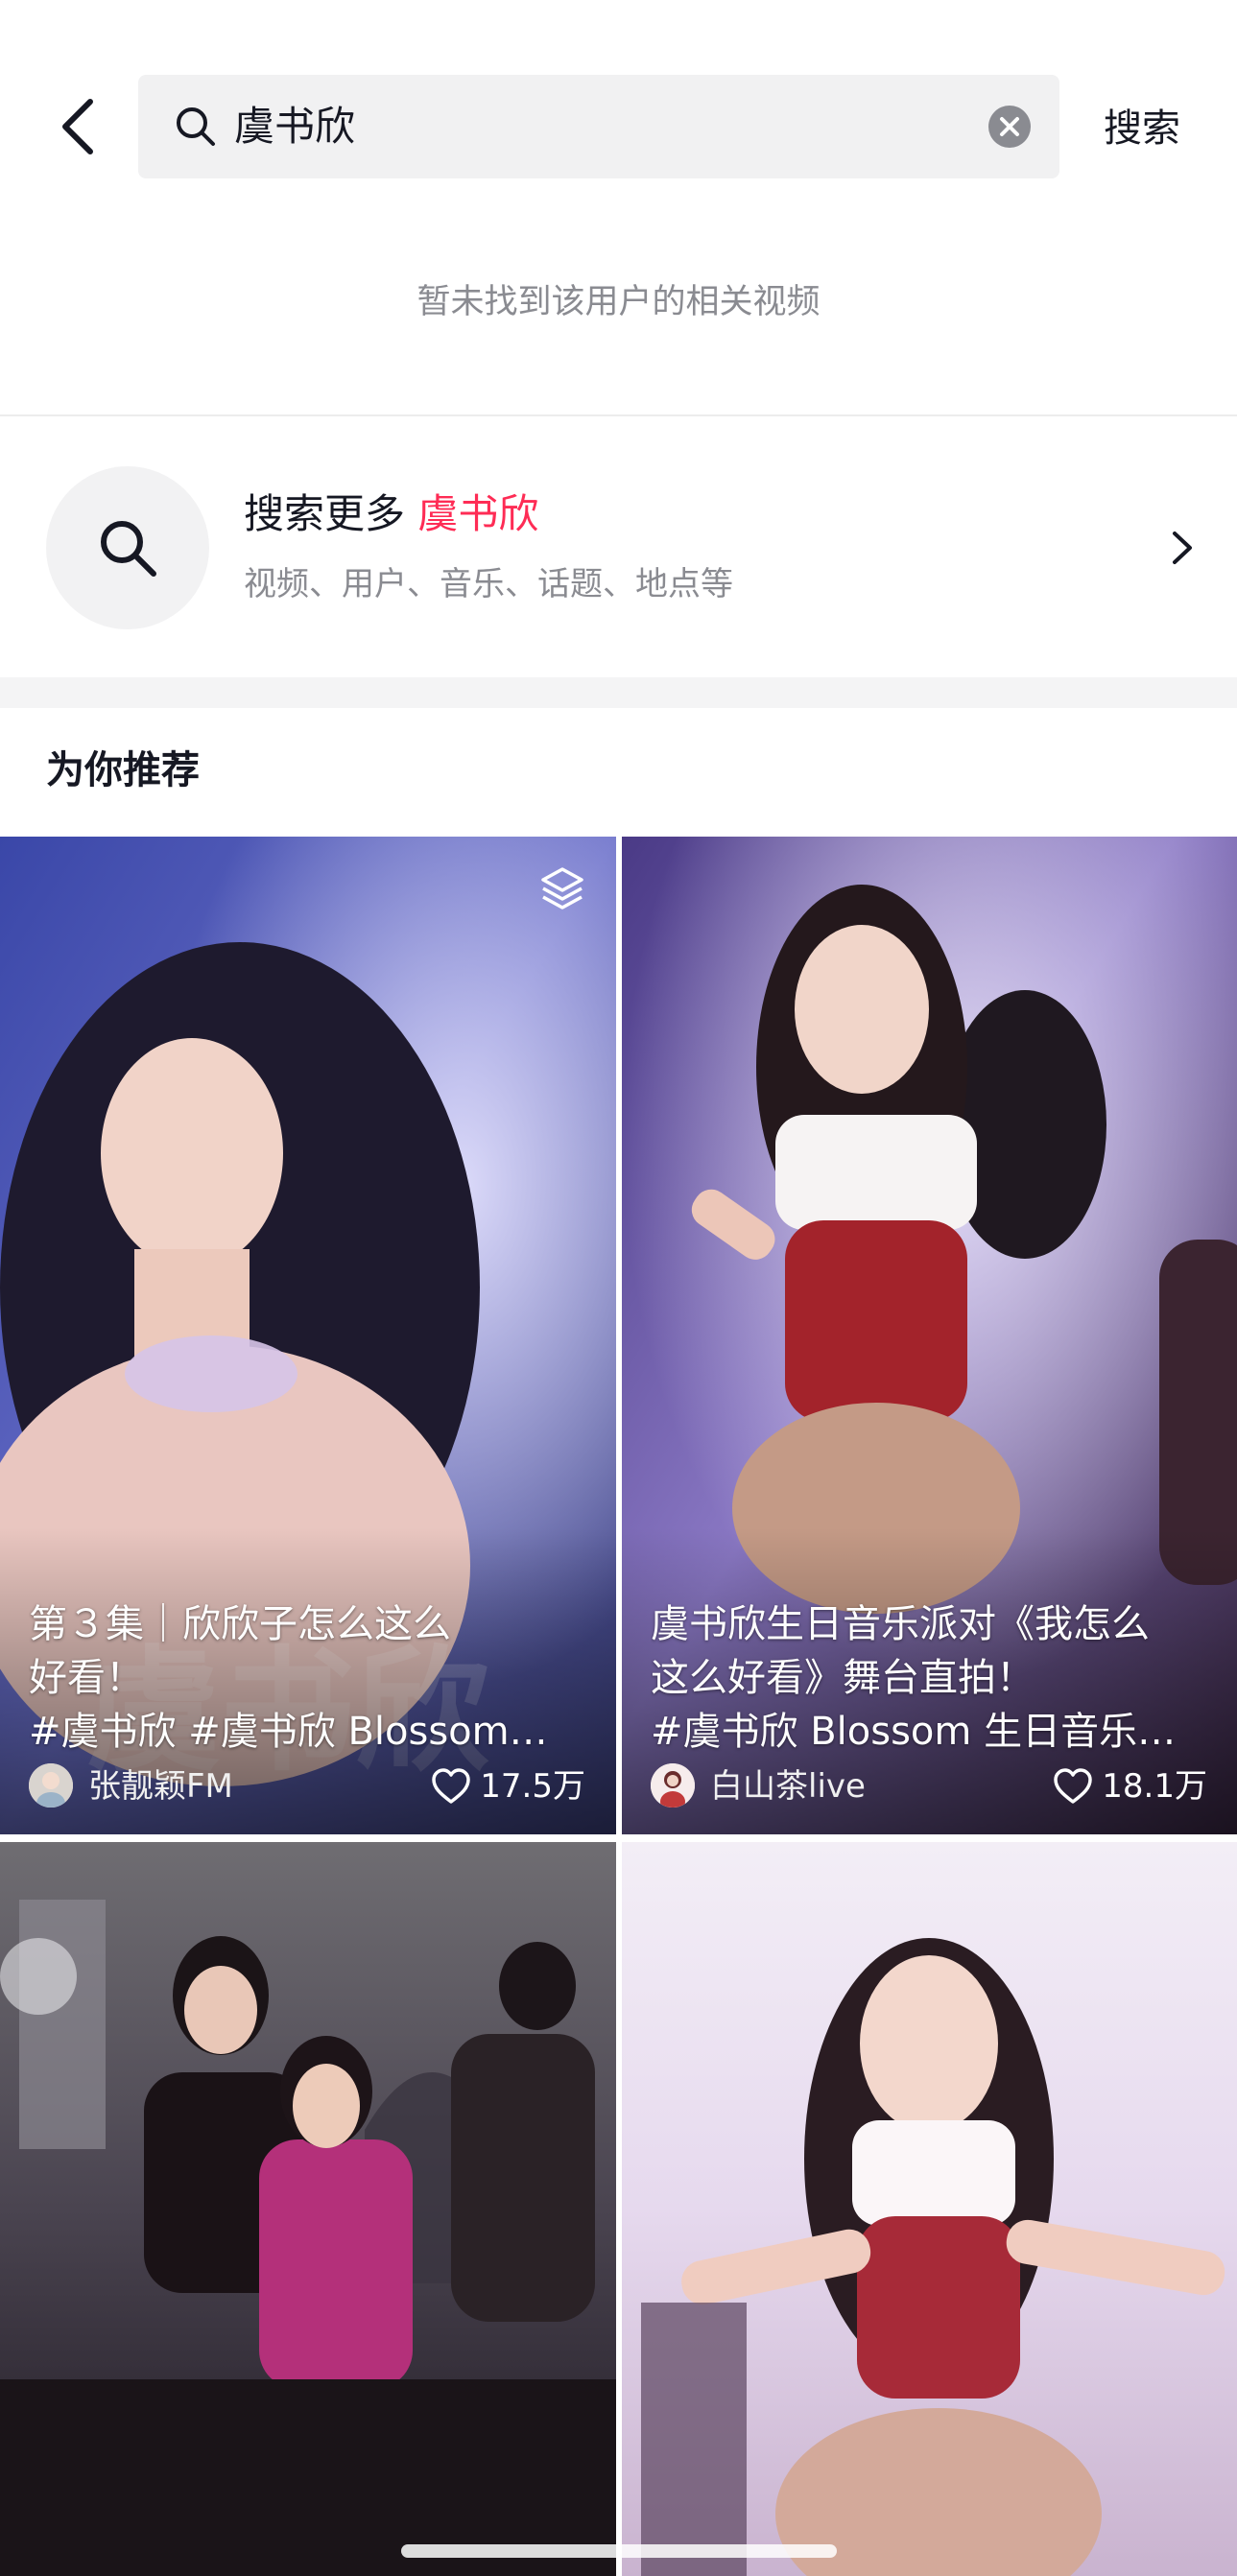 Image resolution: width=1237 pixels, height=2576 pixels. What do you see at coordinates (619, 2551) in the screenshot?
I see `home-indicator` at bounding box center [619, 2551].